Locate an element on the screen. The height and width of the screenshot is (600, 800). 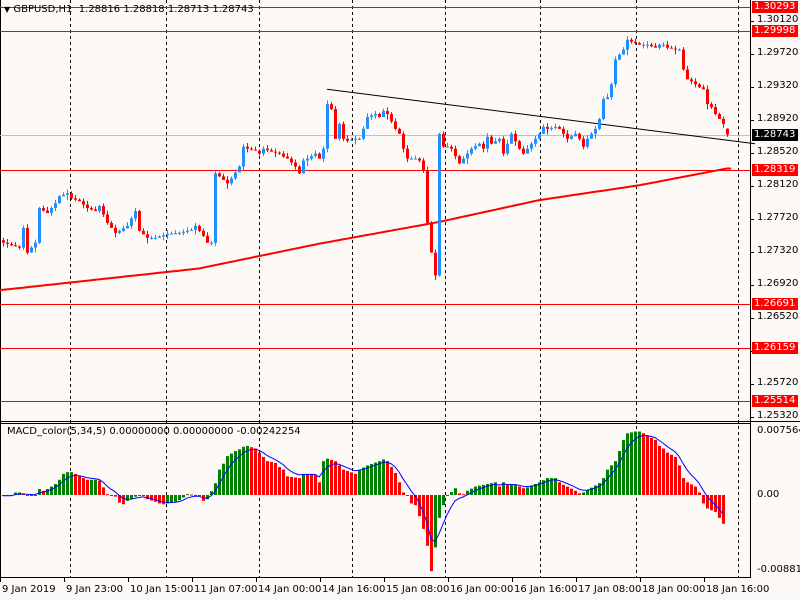
price-tick-label: 1.27720 is located at coordinates (778, 217).